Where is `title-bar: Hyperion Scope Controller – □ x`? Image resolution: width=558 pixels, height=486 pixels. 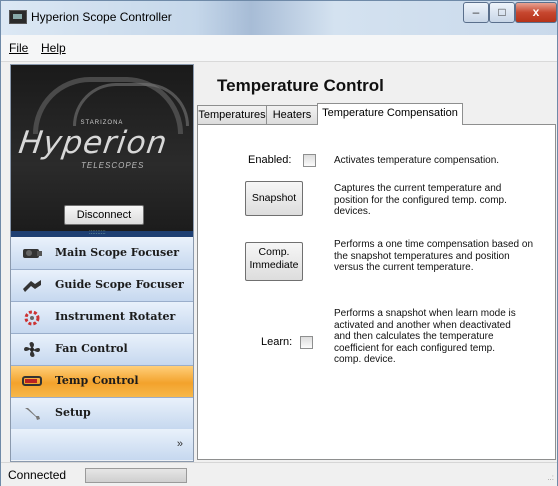
title-bar: Hyperion Scope Controller – □ x is located at coordinates (279, 18).